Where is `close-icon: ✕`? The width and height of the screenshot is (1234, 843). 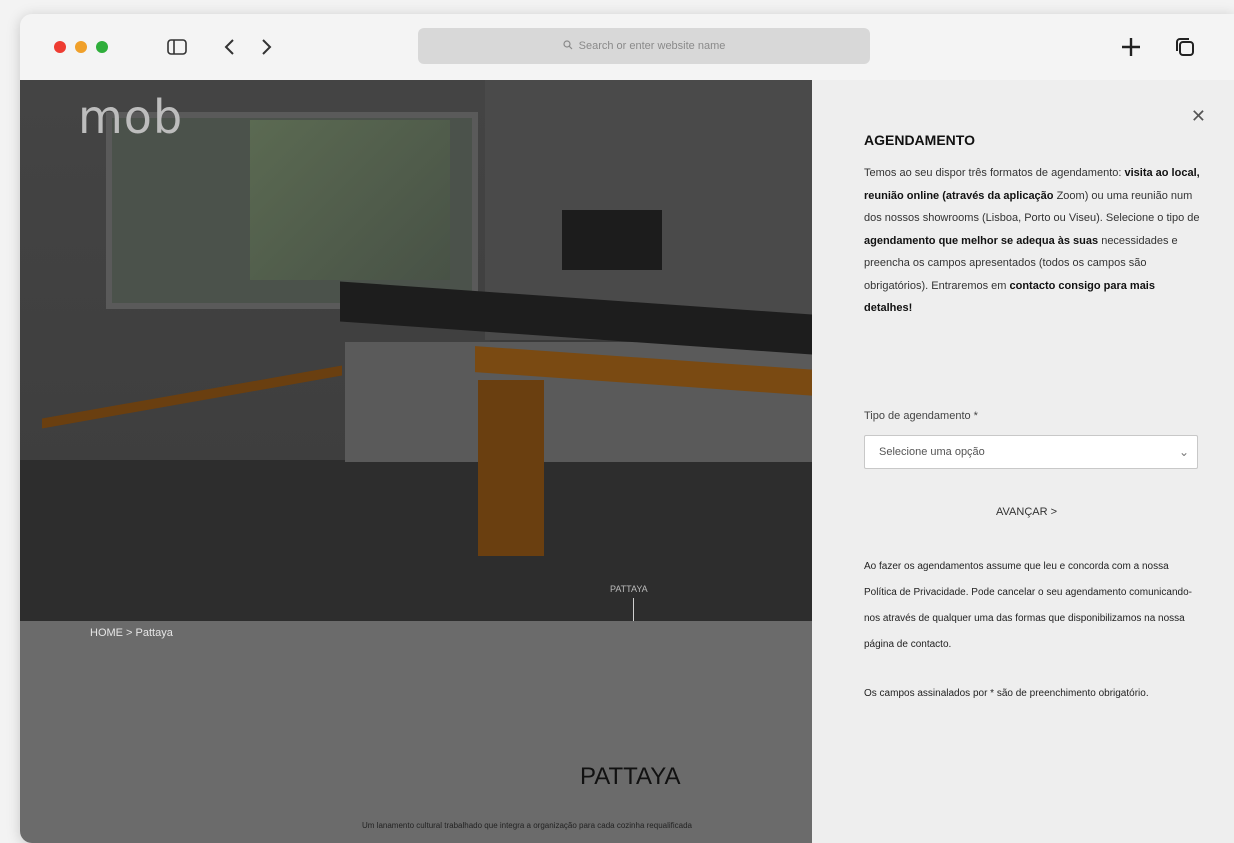 close-icon: ✕ is located at coordinates (1198, 116).